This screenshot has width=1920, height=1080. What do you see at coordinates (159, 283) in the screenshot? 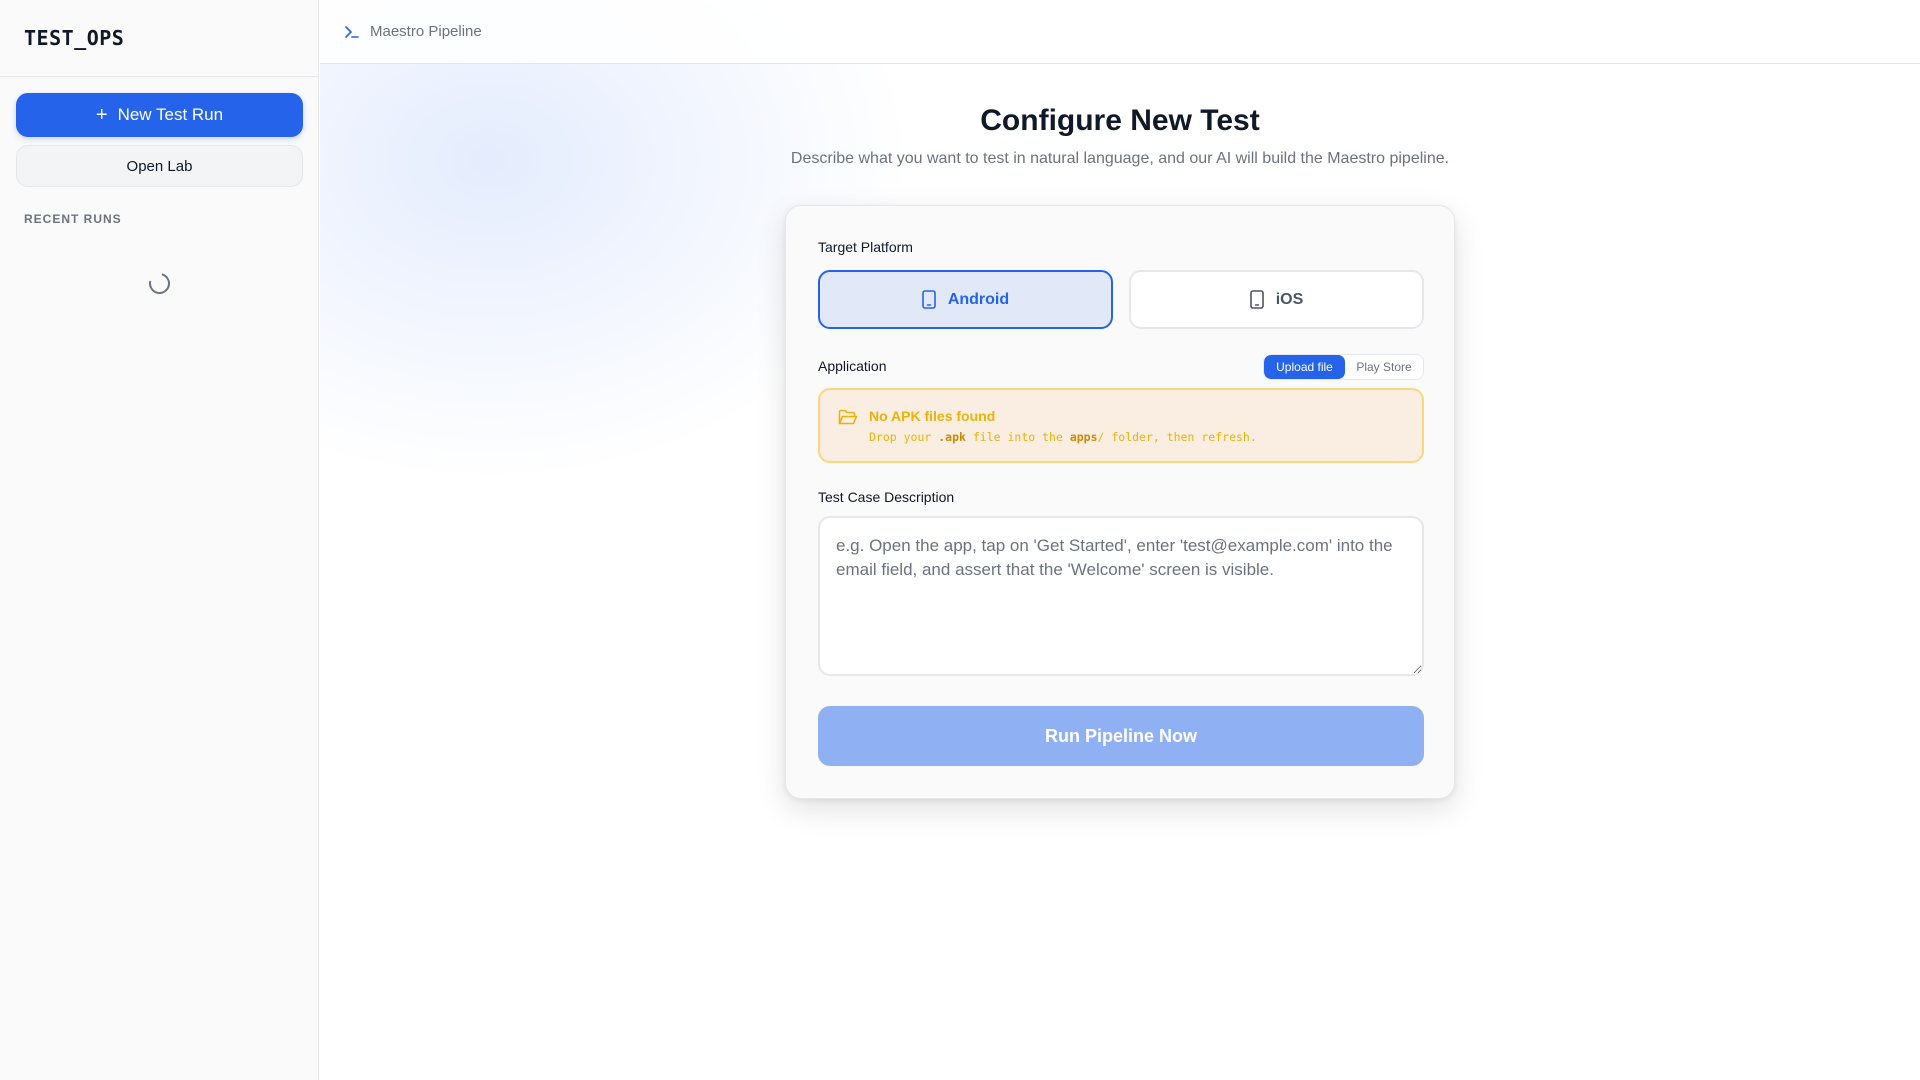
I see `loading-spinner-icon` at bounding box center [159, 283].